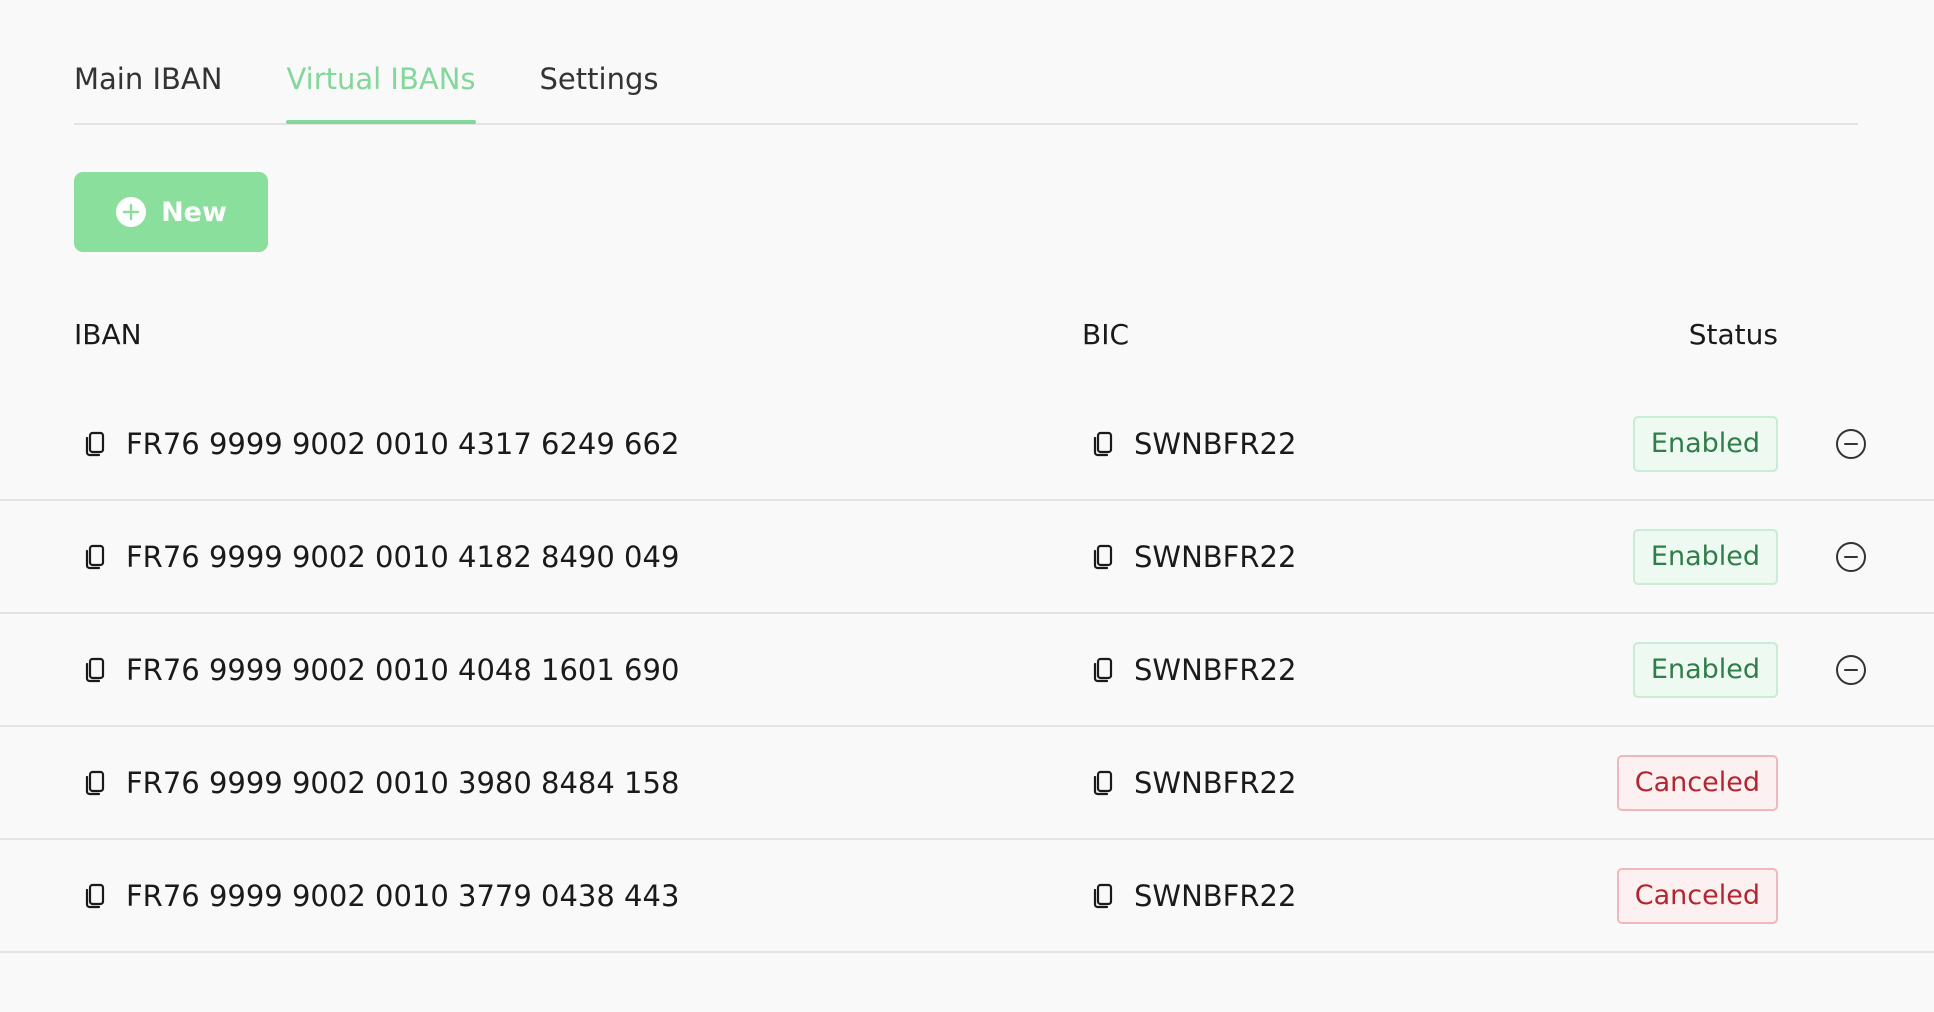 The height and width of the screenshot is (1012, 1934). Describe the element at coordinates (599, 86) in the screenshot. I see `tab-settings: Settings` at that location.